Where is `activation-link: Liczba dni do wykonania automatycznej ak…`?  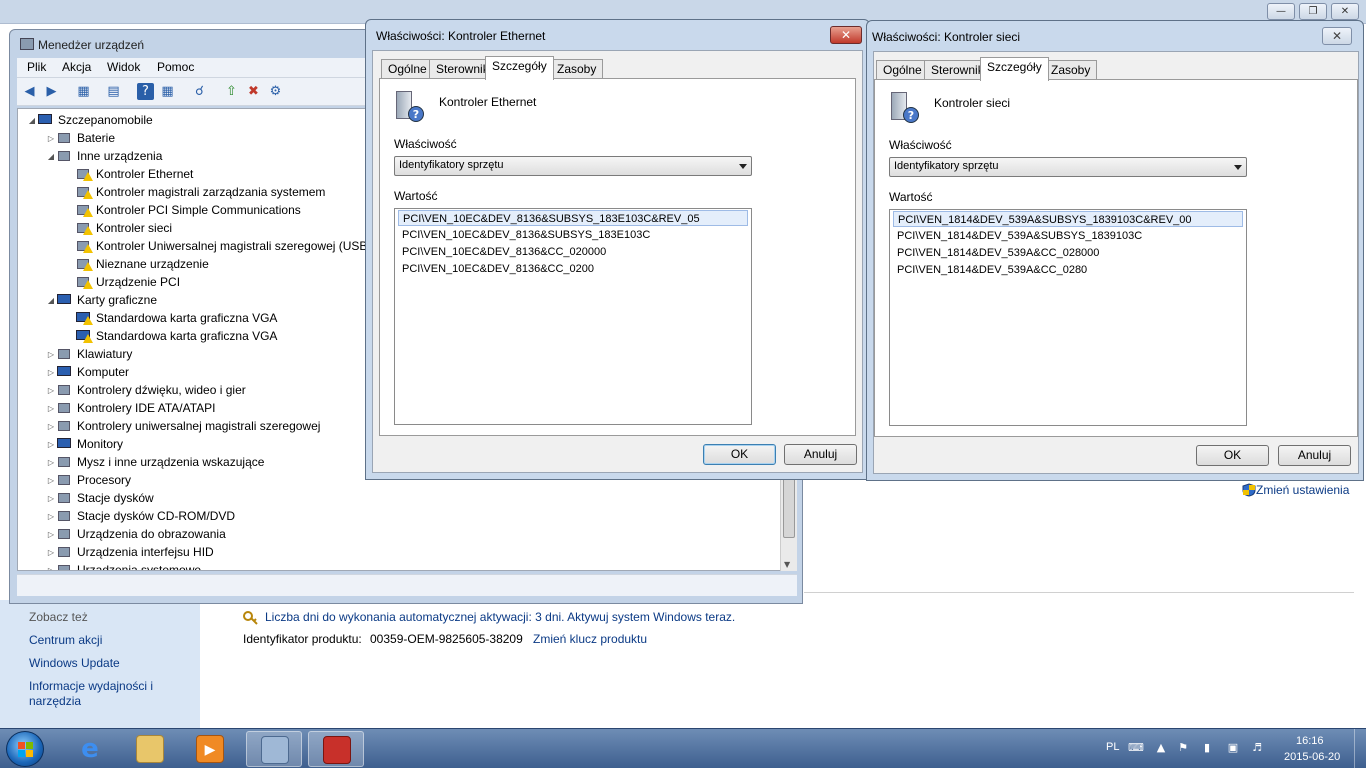 activation-link: Liczba dni do wykonania automatycznej ak… is located at coordinates (500, 617).